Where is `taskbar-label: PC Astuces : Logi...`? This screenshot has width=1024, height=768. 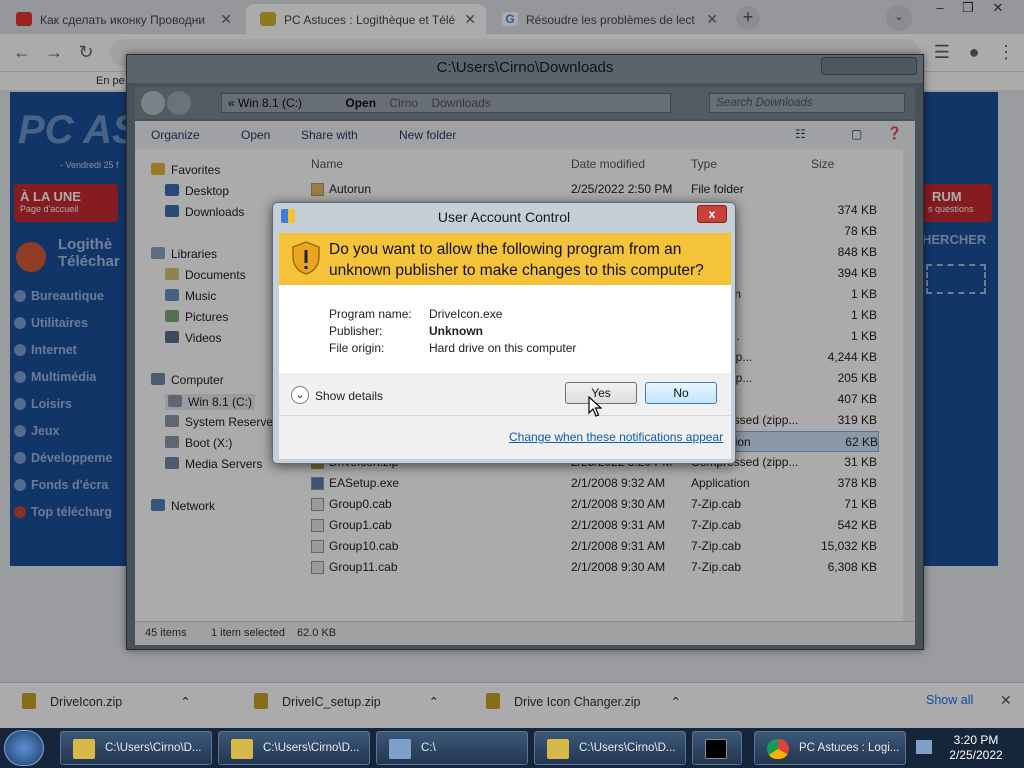 taskbar-label: PC Astuces : Logi... is located at coordinates (849, 748).